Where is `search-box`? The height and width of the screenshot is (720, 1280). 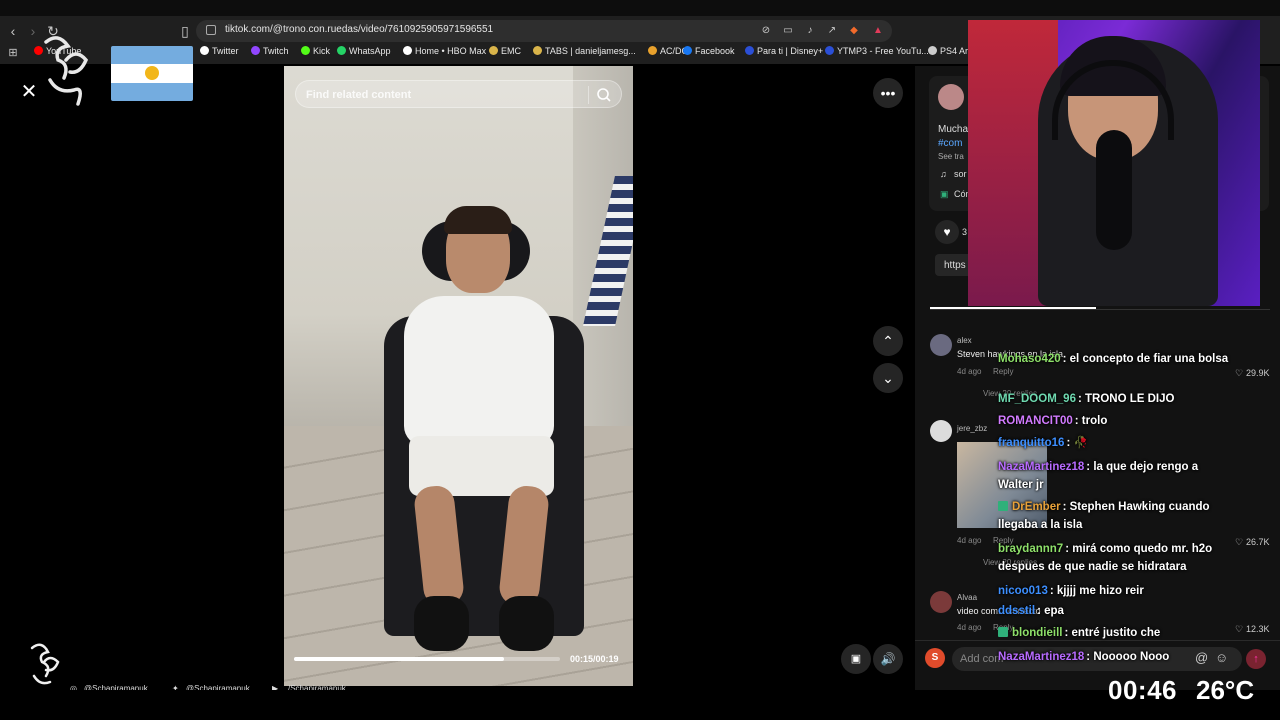
search-box is located at coordinates (458, 94).